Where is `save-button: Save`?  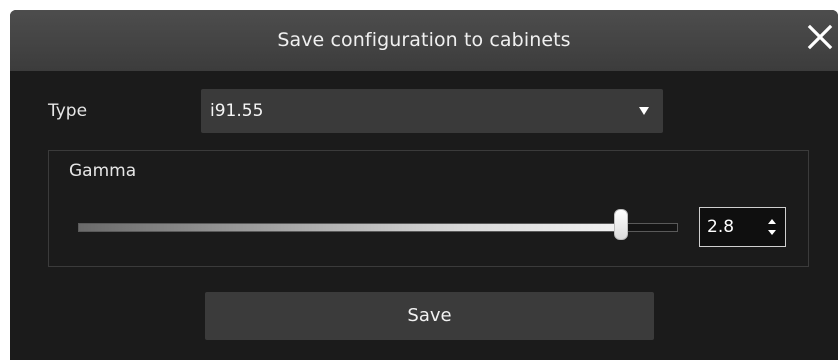
save-button: Save is located at coordinates (429, 316).